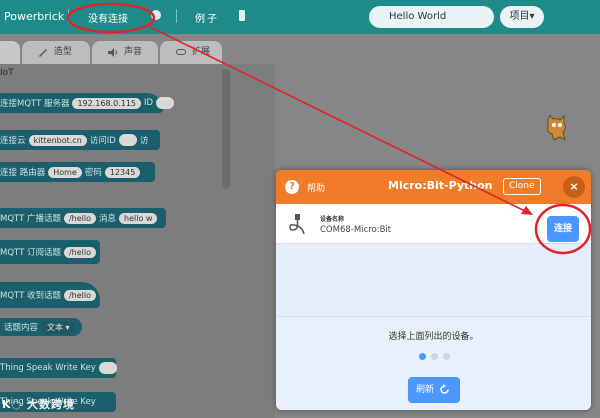 This screenshot has height=418, width=600. Describe the element at coordinates (149, 103) in the screenshot. I see `block-text: ID` at that location.